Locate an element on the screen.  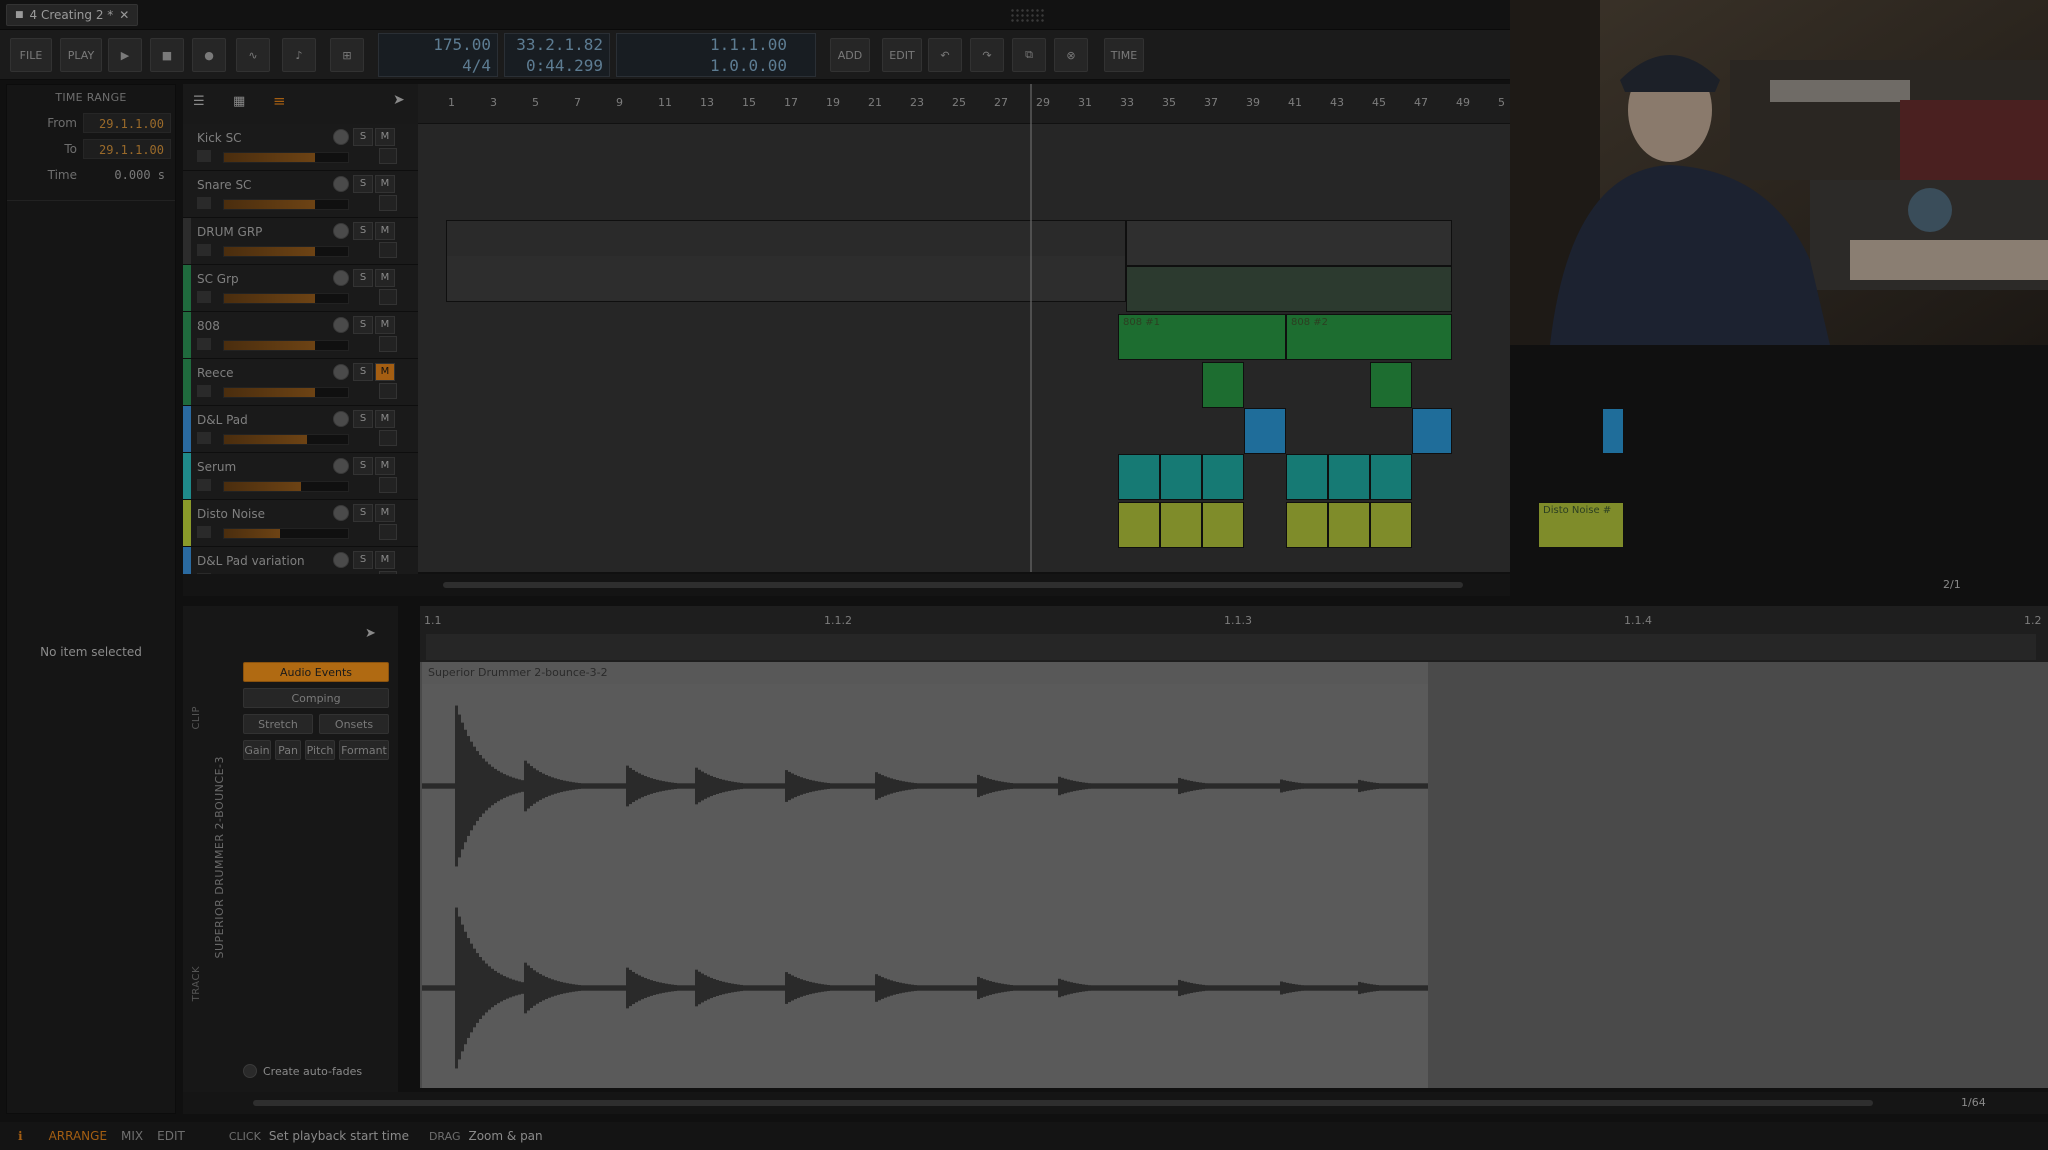
tab-close-icon: ✕ is located at coordinates (124, 15).